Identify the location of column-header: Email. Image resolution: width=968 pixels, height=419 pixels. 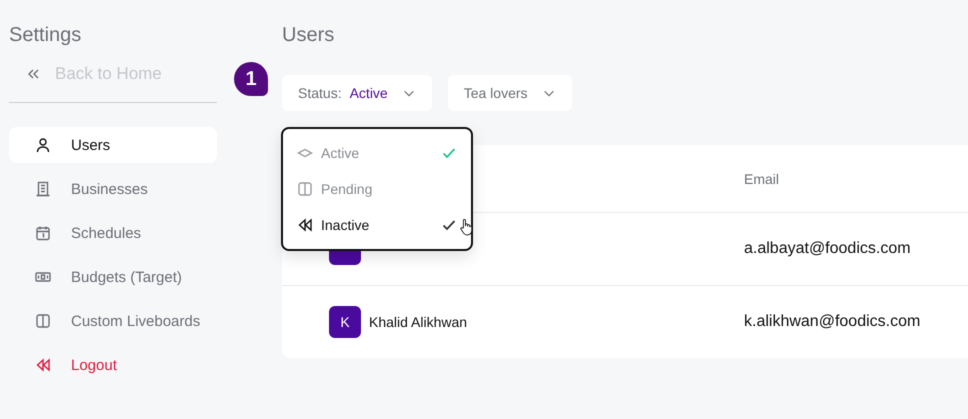
(762, 178).